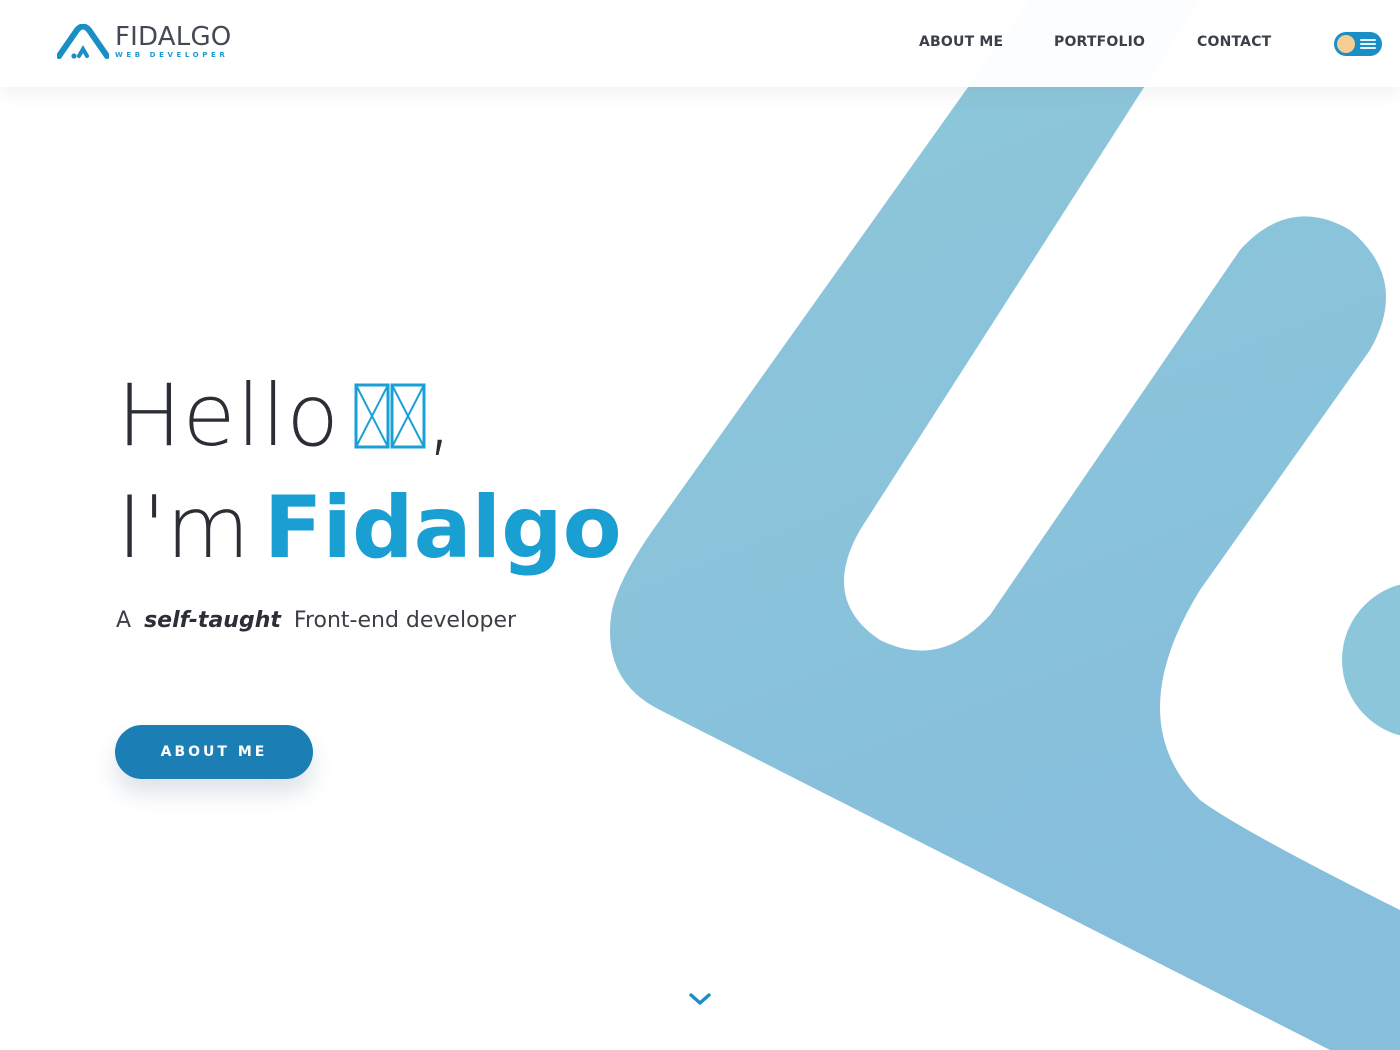  What do you see at coordinates (442, 528) in the screenshot?
I see `hero-name: Fidalgo` at bounding box center [442, 528].